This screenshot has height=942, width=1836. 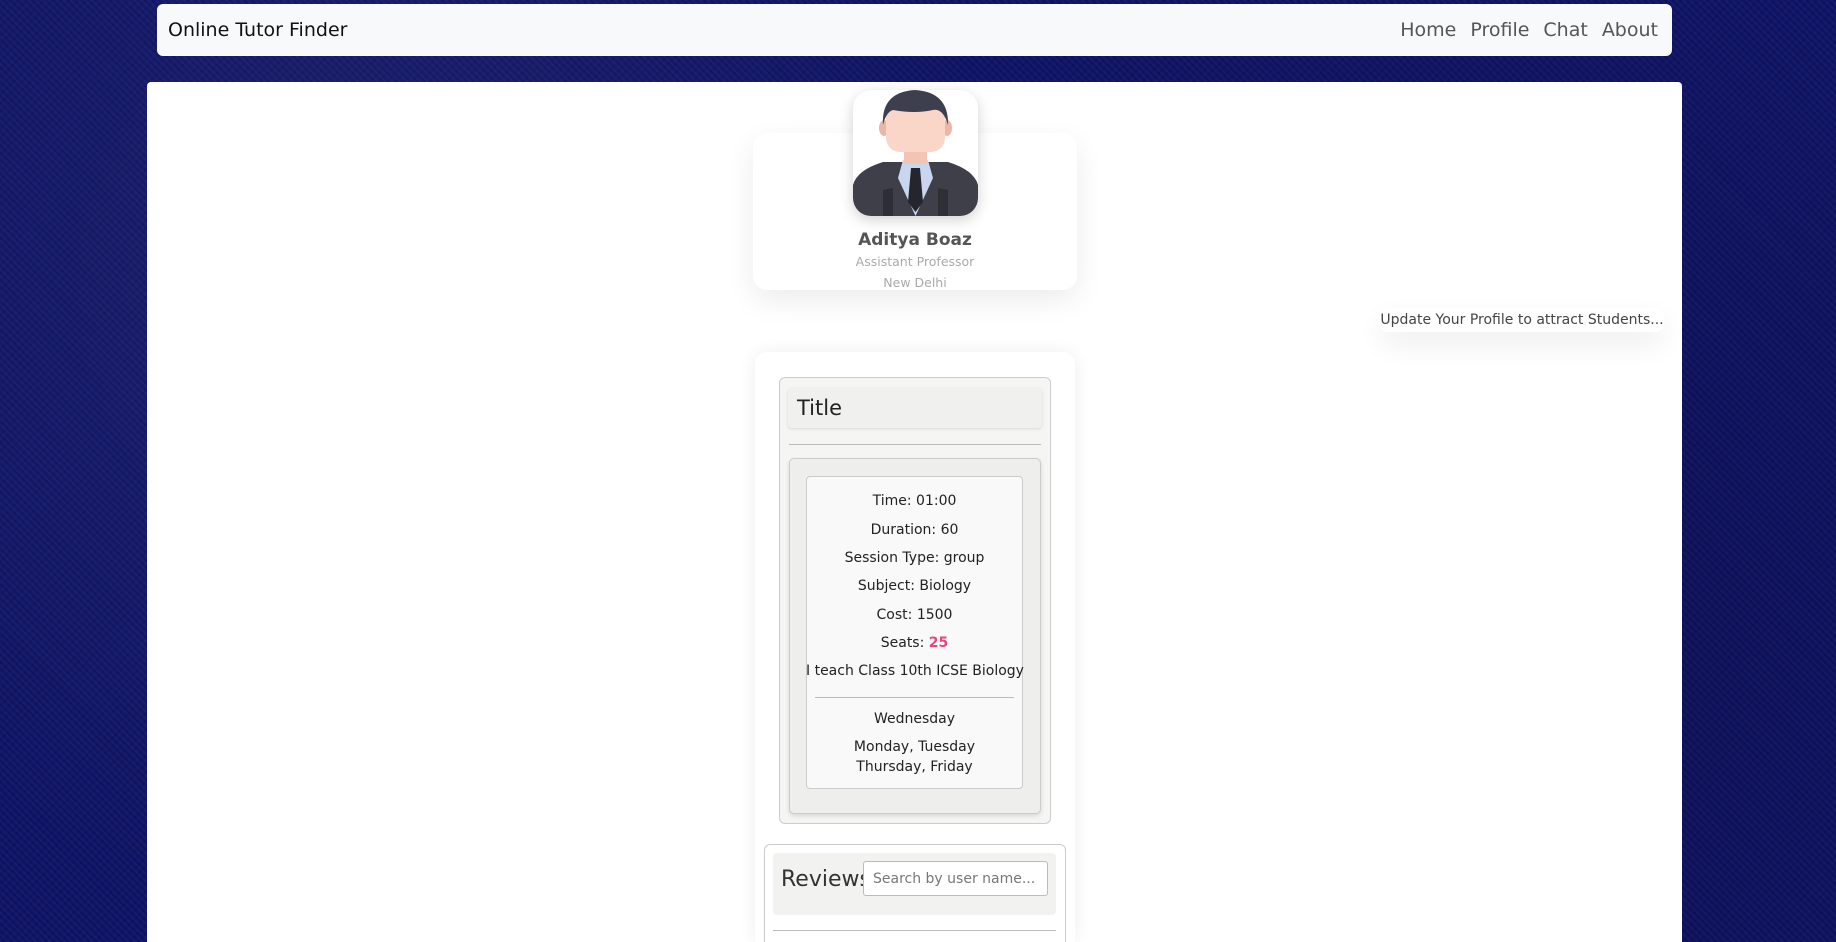 I want to click on nav-links: Home Profile Chat About, so click(x=1529, y=30).